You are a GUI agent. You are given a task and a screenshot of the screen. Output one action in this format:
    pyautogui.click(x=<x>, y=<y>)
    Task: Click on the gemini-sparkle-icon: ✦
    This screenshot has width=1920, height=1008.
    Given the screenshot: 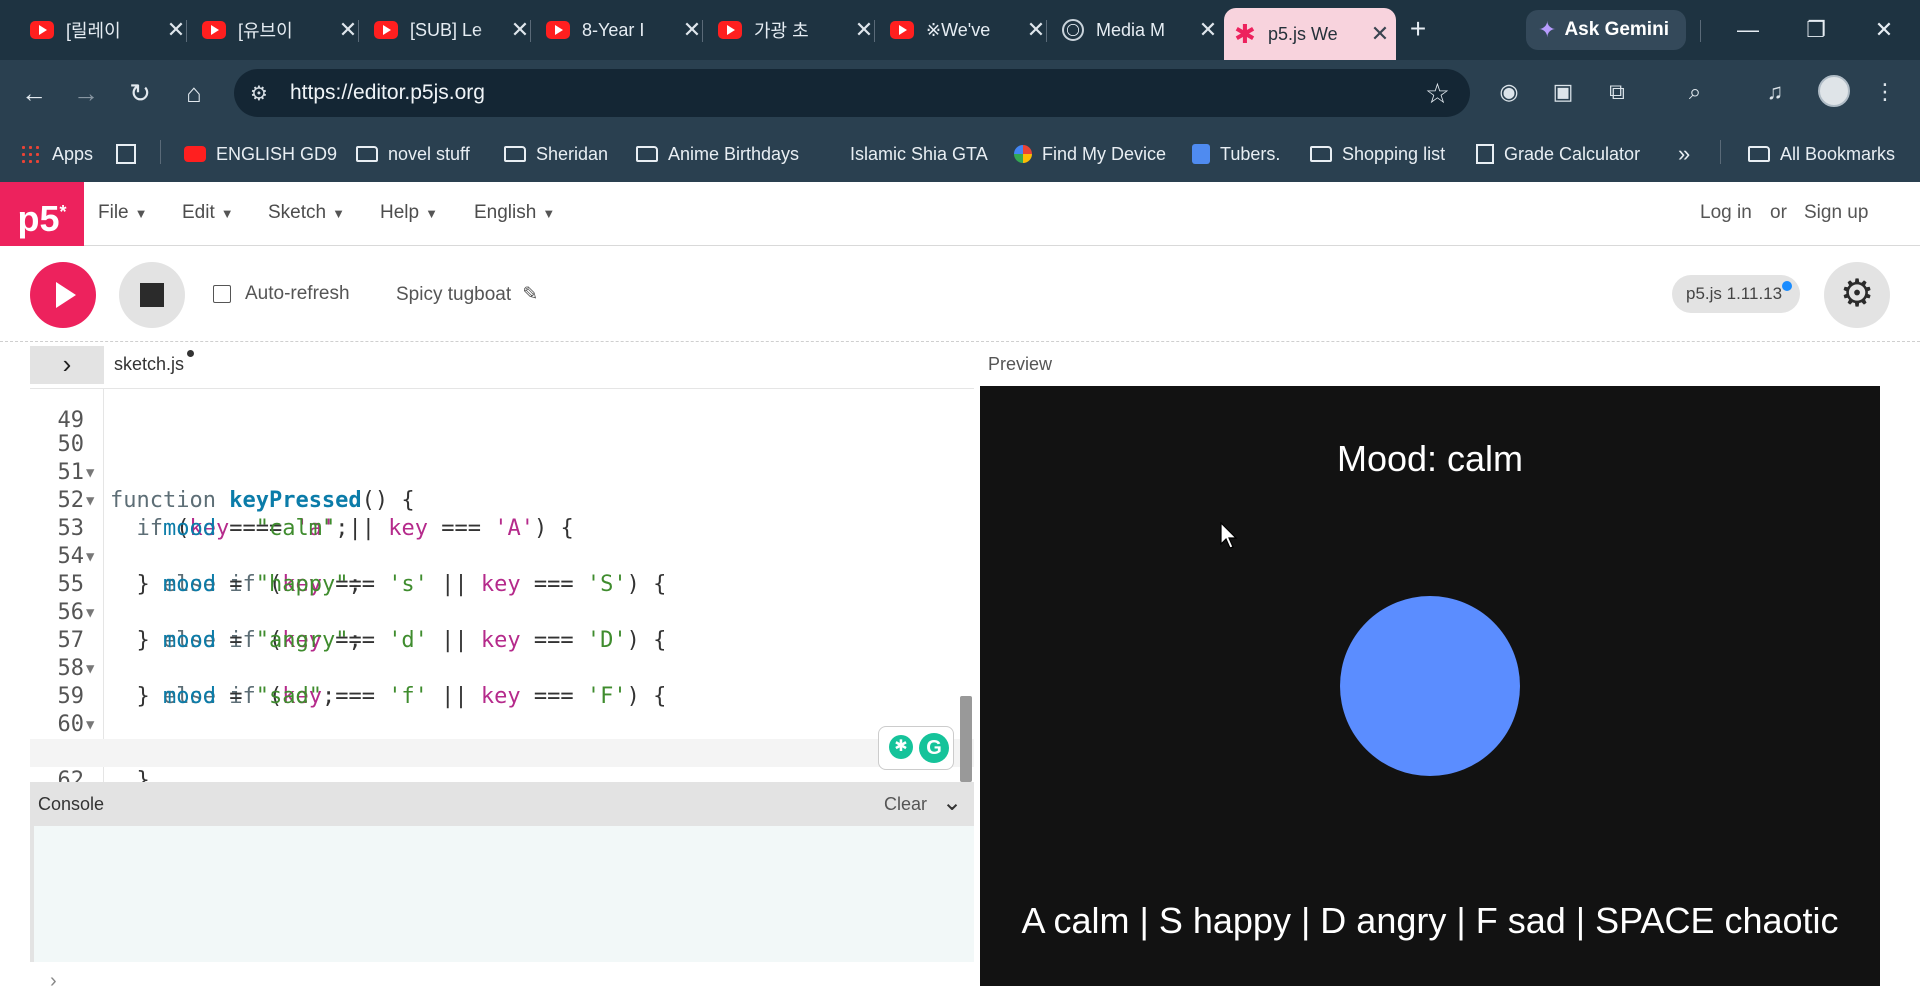 What is the action you would take?
    pyautogui.click(x=1547, y=29)
    